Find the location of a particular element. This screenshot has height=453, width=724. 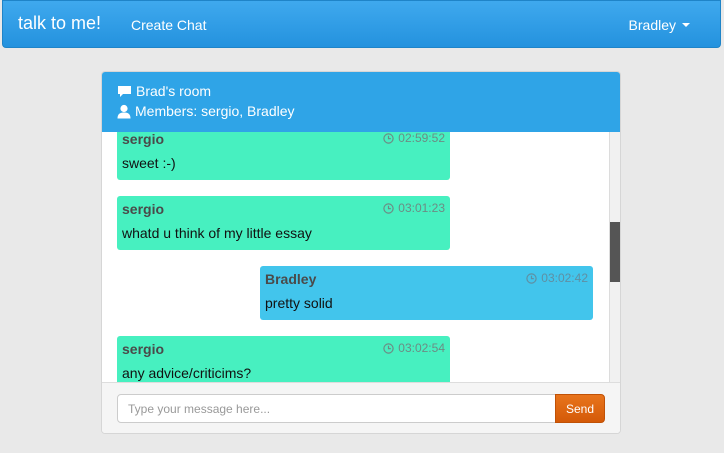

user-menu-toggle: Bradley is located at coordinates (659, 25).